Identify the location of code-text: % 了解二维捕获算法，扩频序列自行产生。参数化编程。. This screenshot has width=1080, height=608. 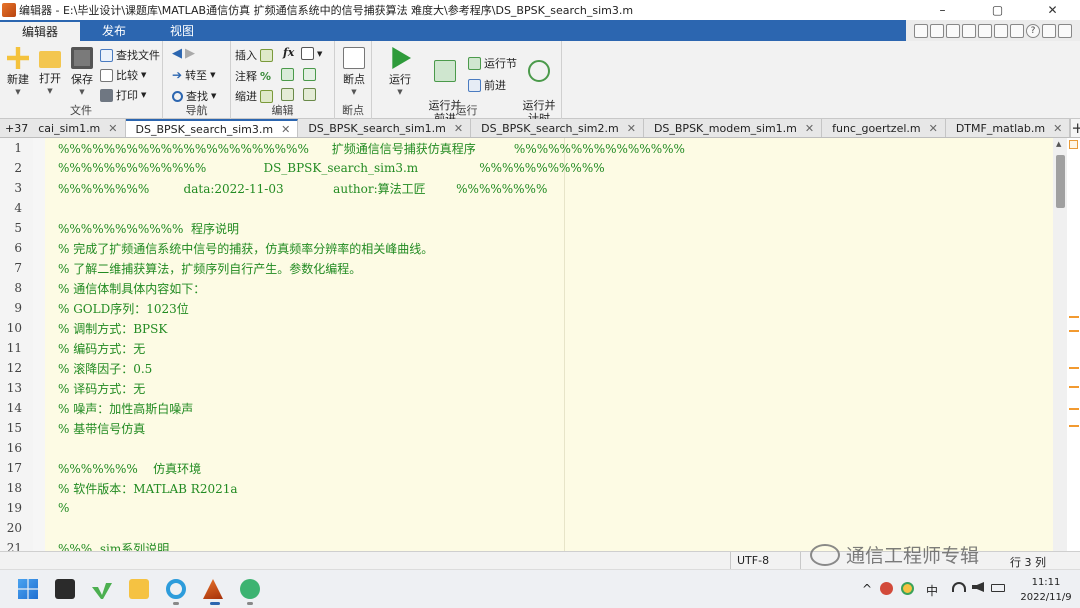
(209, 268).